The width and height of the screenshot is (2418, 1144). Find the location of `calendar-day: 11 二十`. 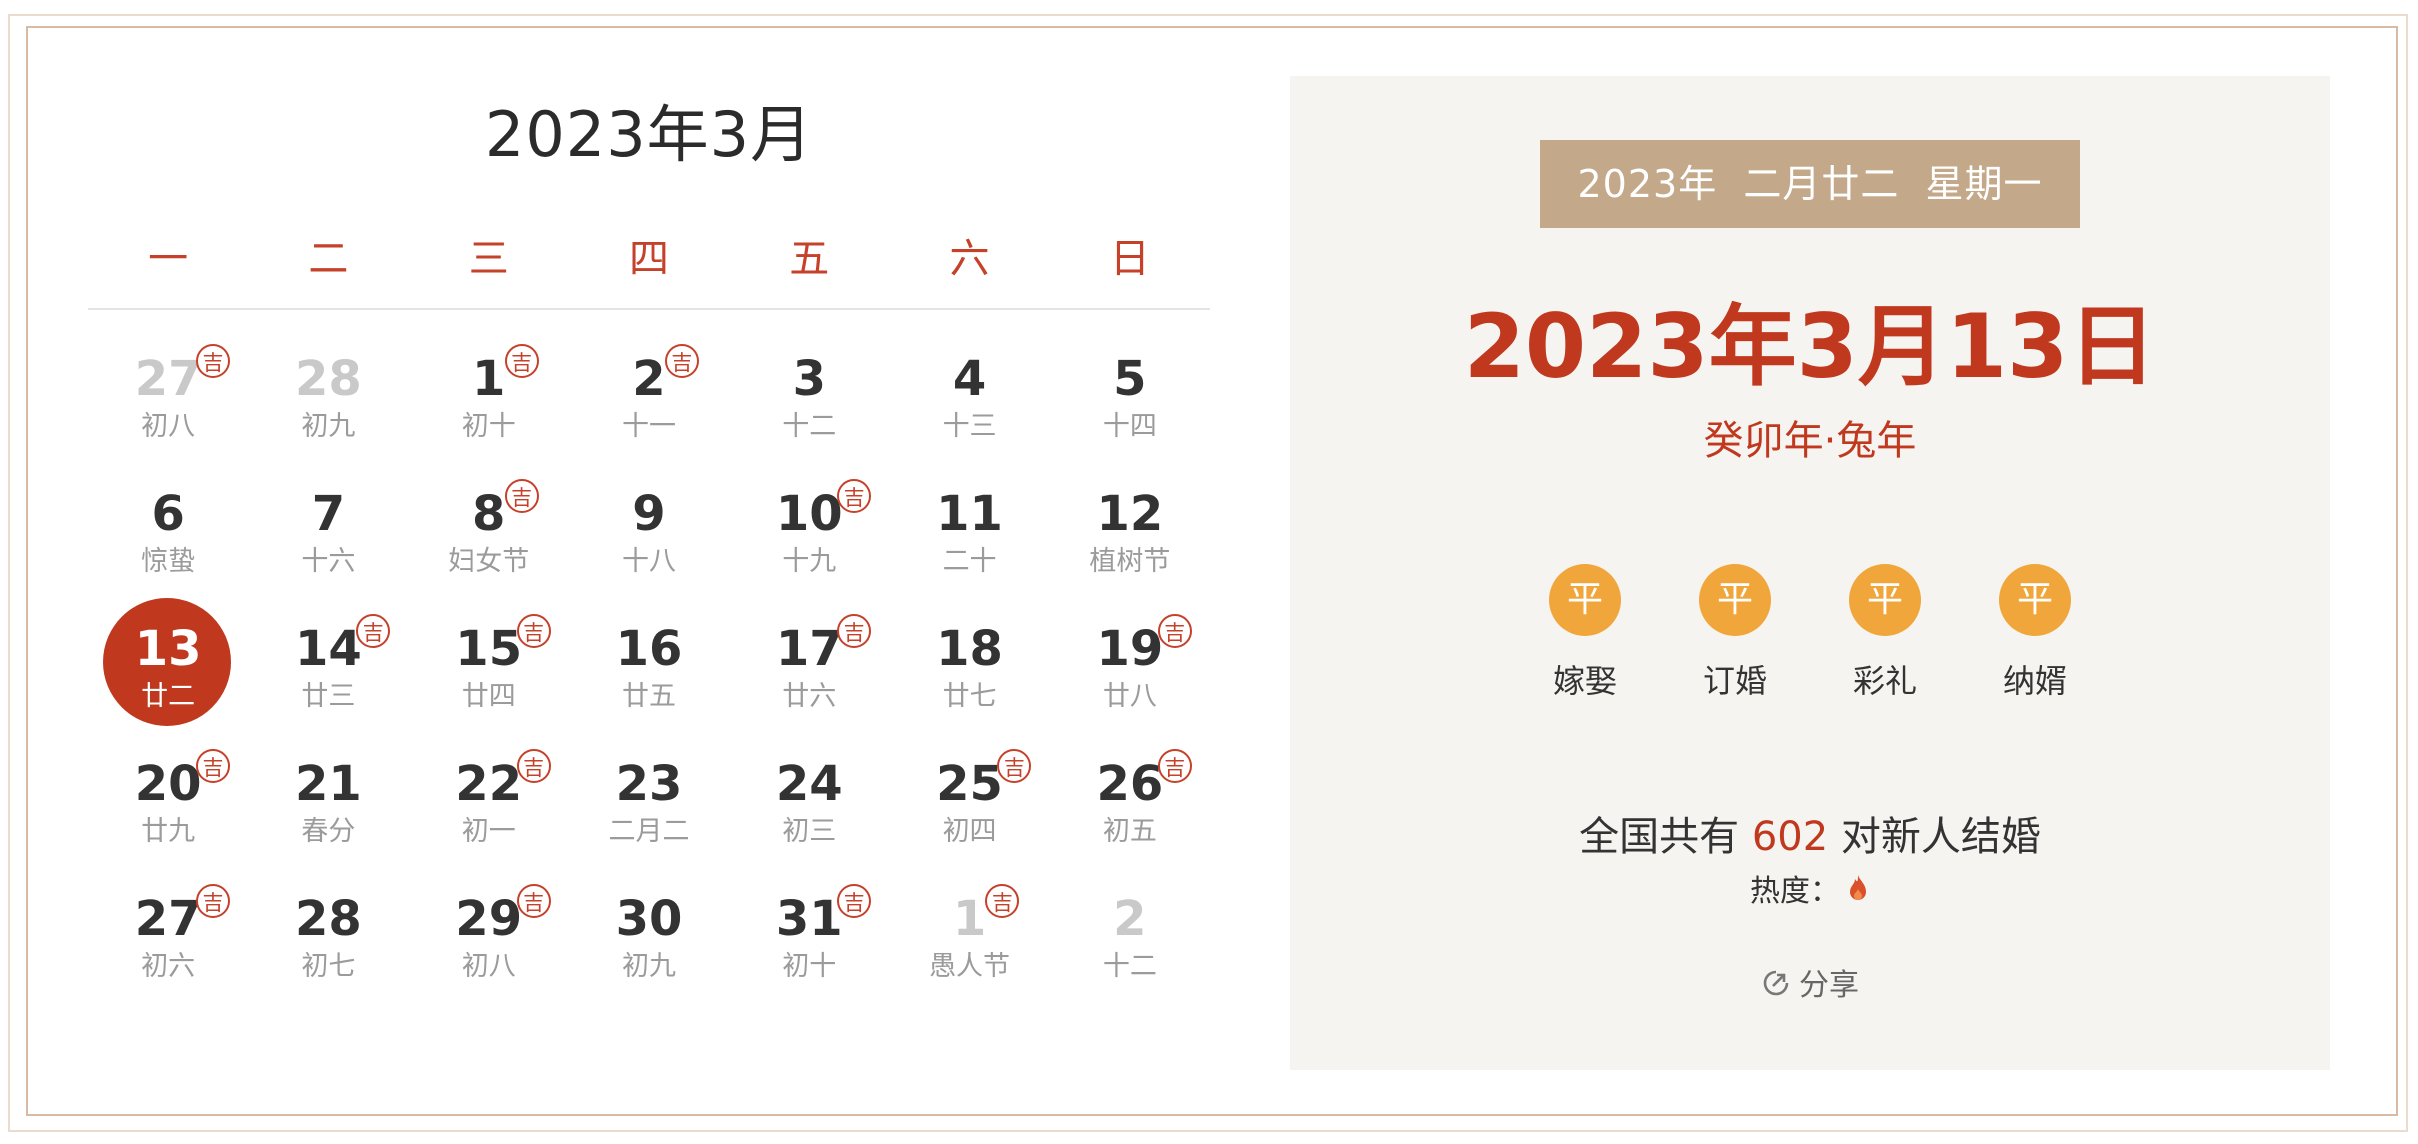

calendar-day: 11 二十 is located at coordinates (969, 546).